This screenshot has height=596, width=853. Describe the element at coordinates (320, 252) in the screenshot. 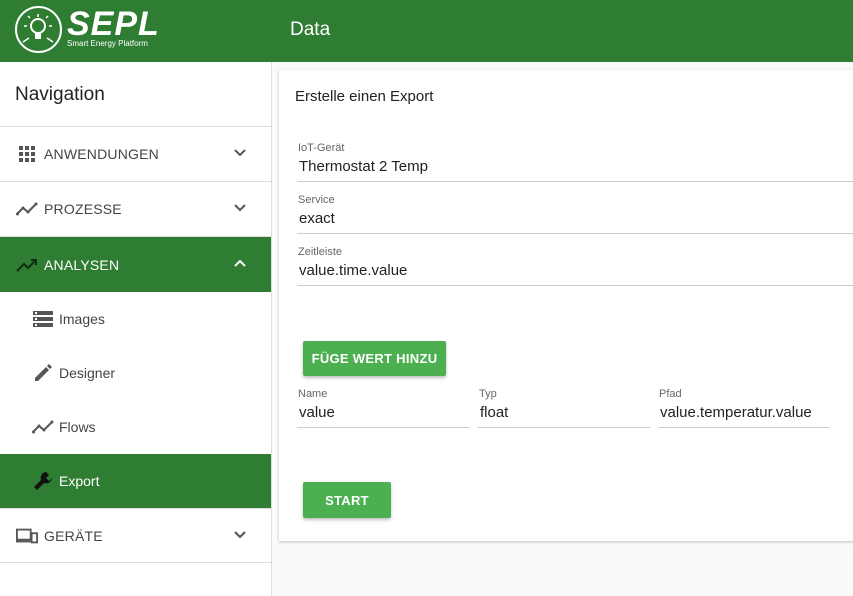

I see `timeline-label: Zeitleiste` at that location.